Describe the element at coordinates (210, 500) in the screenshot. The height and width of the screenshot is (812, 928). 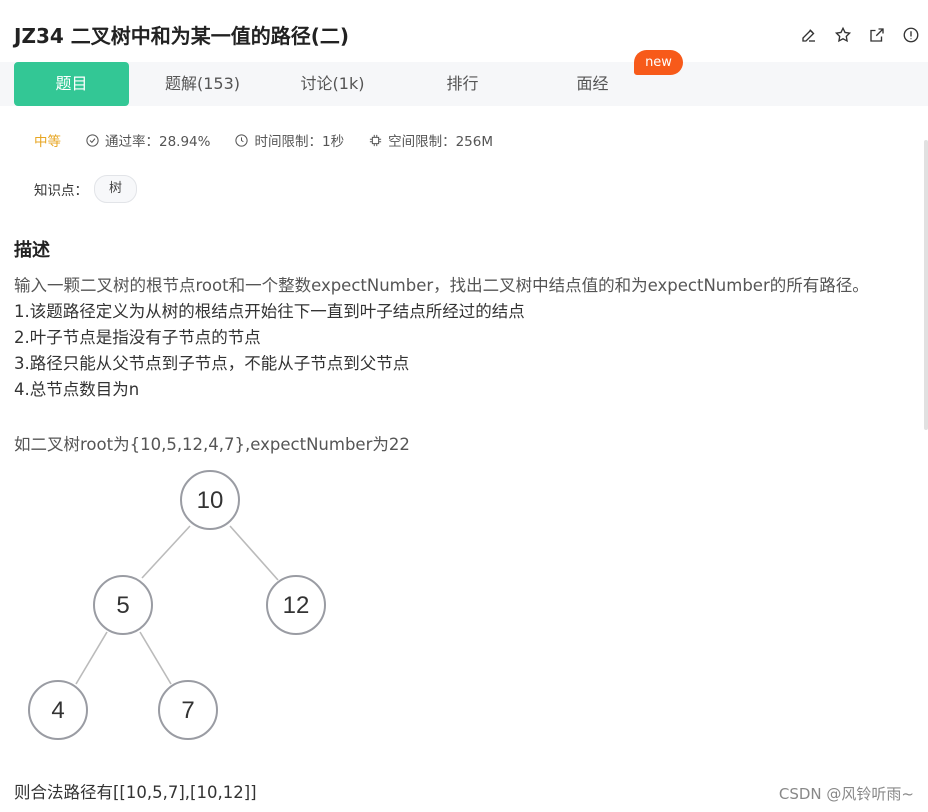
I see `tree-node-label: 10` at that location.